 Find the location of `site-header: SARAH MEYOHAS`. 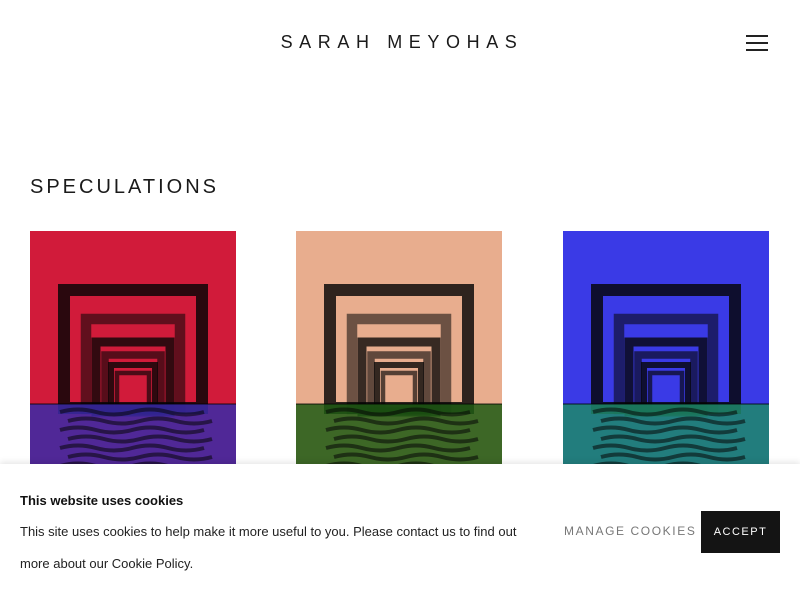

site-header: SARAH MEYOHAS is located at coordinates (400, 43).